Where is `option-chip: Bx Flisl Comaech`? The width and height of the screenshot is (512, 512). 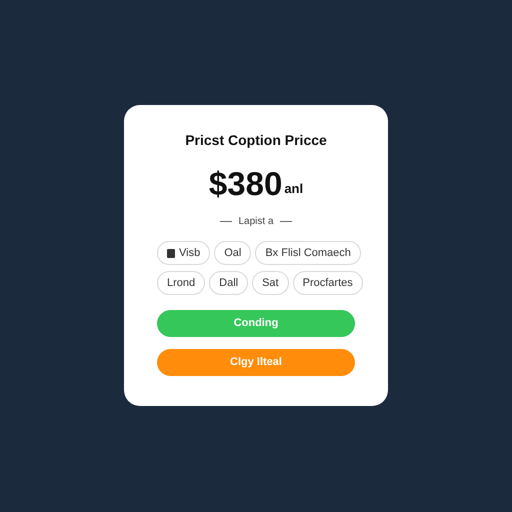 option-chip: Bx Flisl Comaech is located at coordinates (308, 253).